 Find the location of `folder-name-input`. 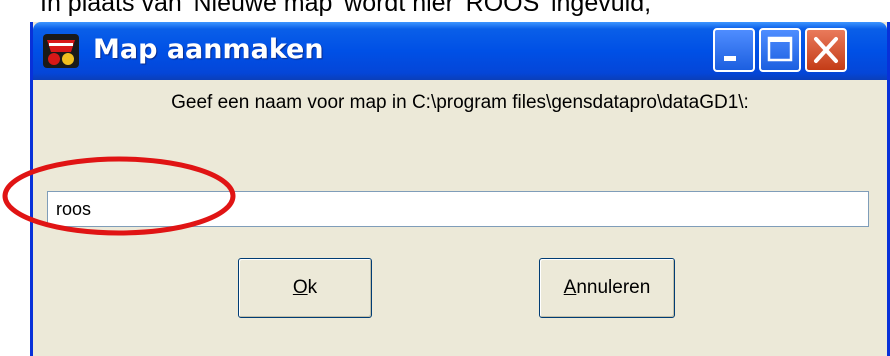

folder-name-input is located at coordinates (458, 209).